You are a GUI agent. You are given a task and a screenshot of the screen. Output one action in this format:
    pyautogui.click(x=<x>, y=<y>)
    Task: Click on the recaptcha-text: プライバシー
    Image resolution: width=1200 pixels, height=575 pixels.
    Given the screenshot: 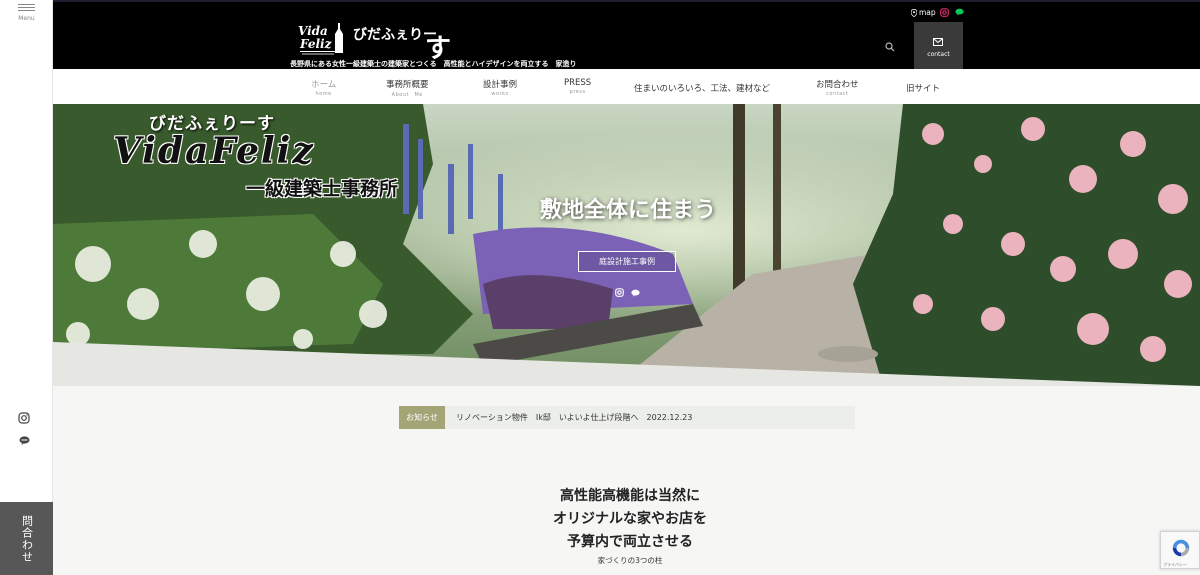 What is the action you would take?
    pyautogui.click(x=1175, y=564)
    